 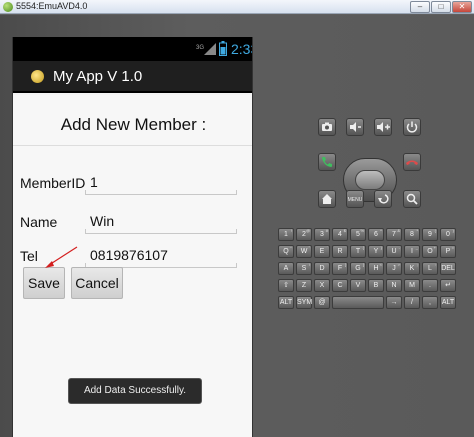 I want to click on menu-button: MENU, so click(x=355, y=199).